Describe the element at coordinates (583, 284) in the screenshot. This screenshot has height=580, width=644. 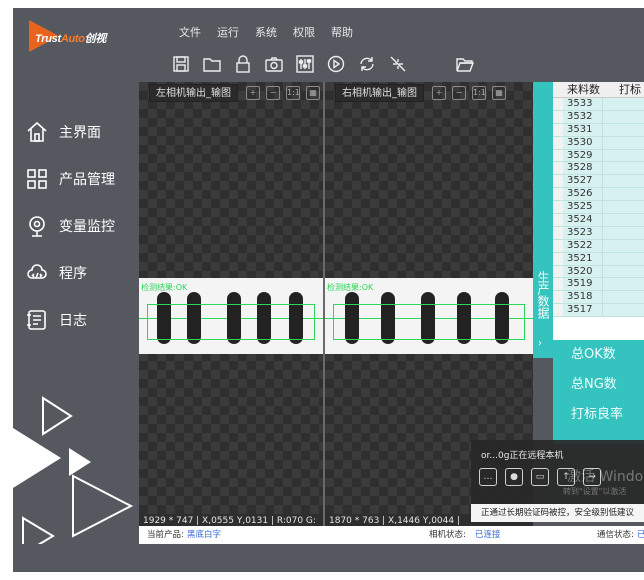
I see `table-cell: 3519` at that location.